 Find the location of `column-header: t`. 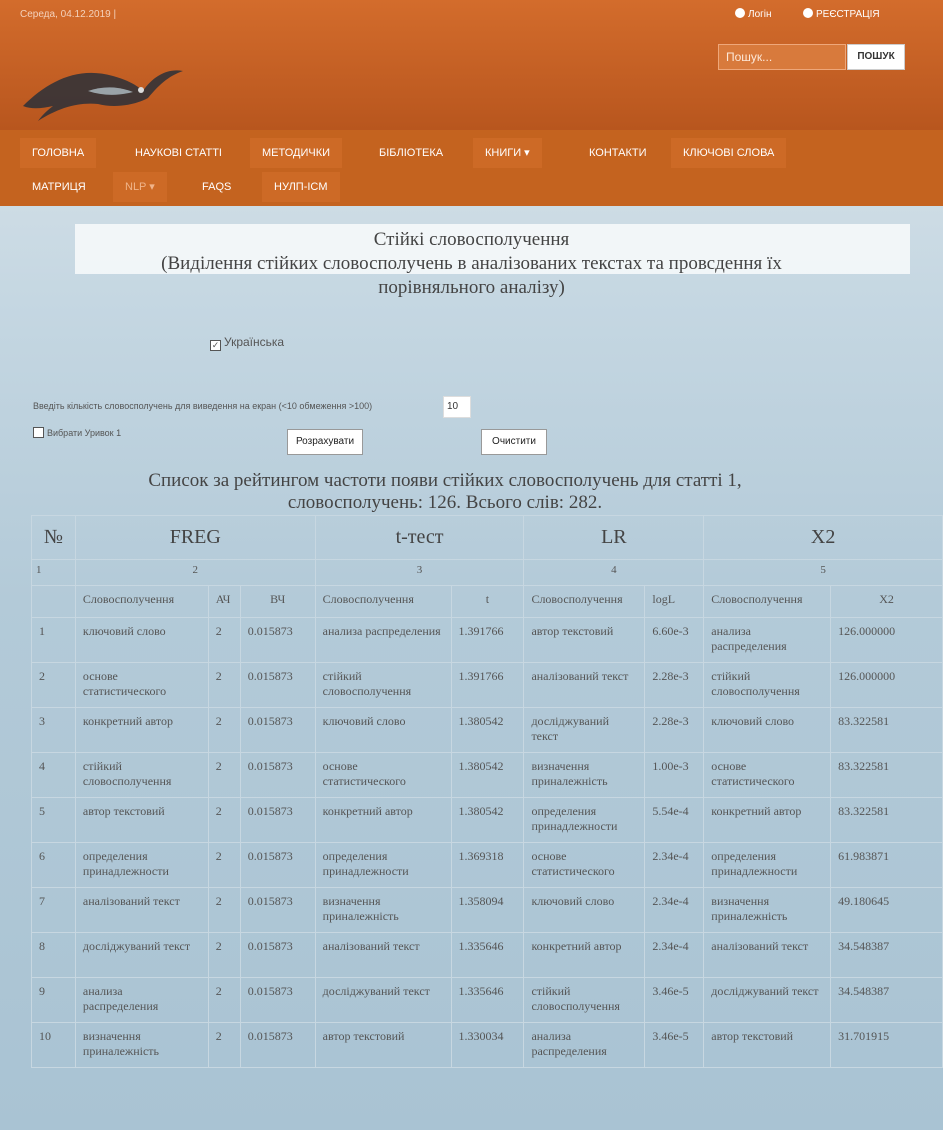

column-header: t is located at coordinates (487, 601).